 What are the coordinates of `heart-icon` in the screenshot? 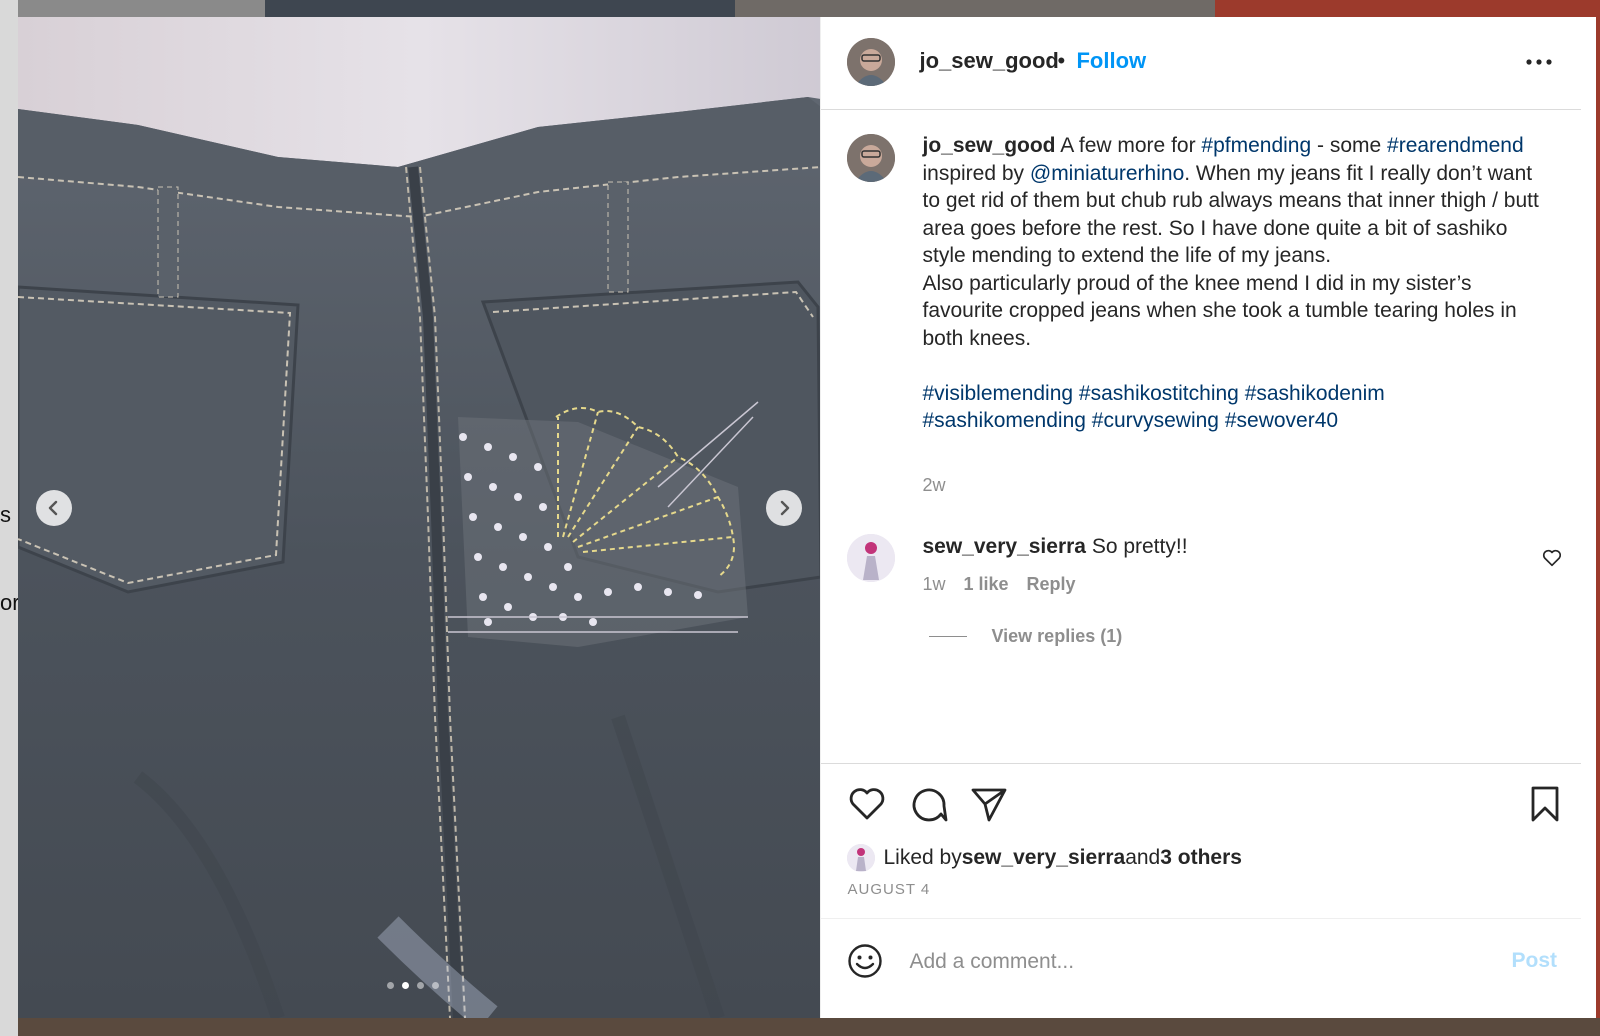 It's located at (867, 804).